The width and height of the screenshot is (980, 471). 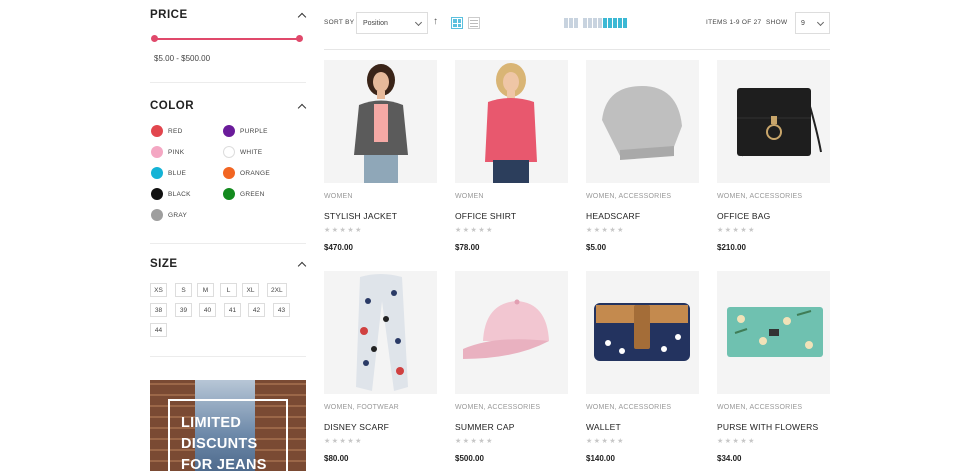 What do you see at coordinates (158, 290) in the screenshot?
I see `size-option-xs: XS` at bounding box center [158, 290].